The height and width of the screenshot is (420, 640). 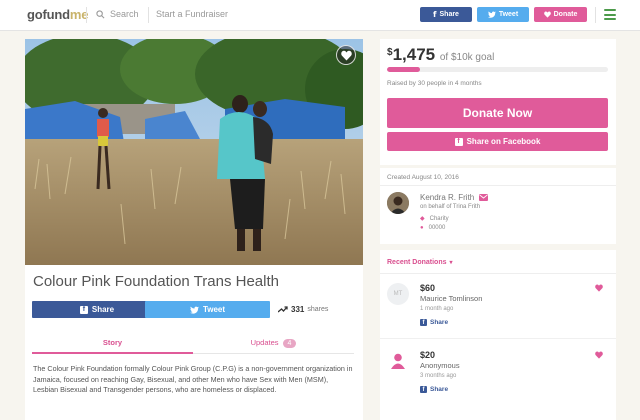 I want to click on raised-by-text: Raised by 30 people in 4 months, so click(x=434, y=83).